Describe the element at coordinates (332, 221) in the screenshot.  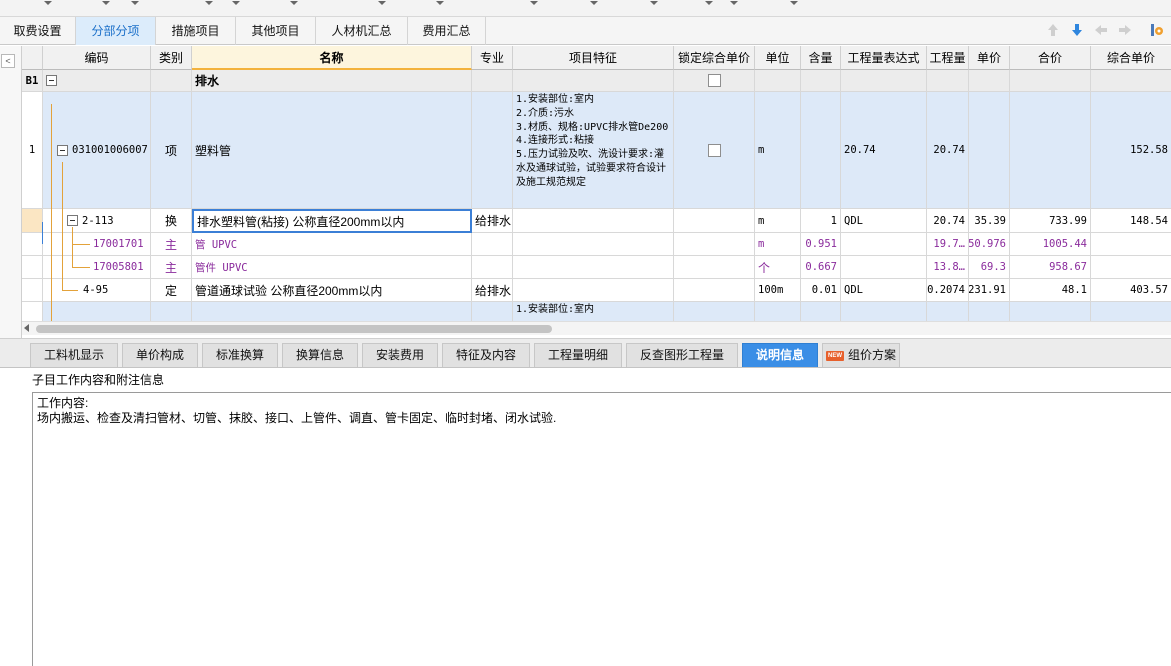
I see `name-cell: 排水塑料管(粘接) 公称直径200mm以内` at that location.